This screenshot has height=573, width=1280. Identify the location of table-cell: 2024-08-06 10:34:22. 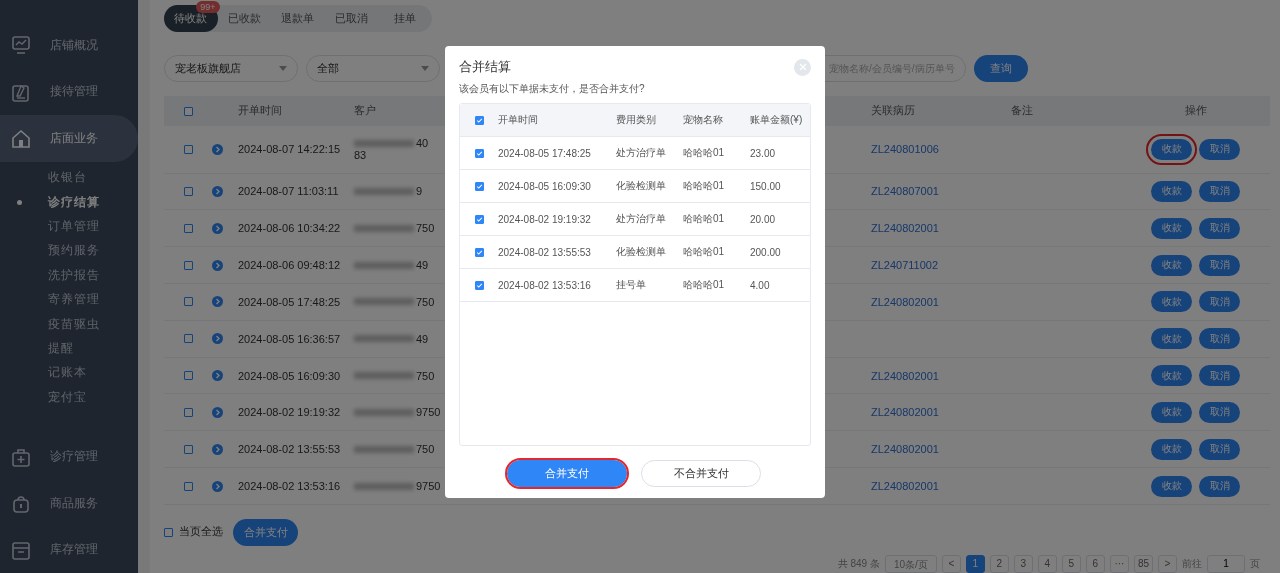
(289, 228).